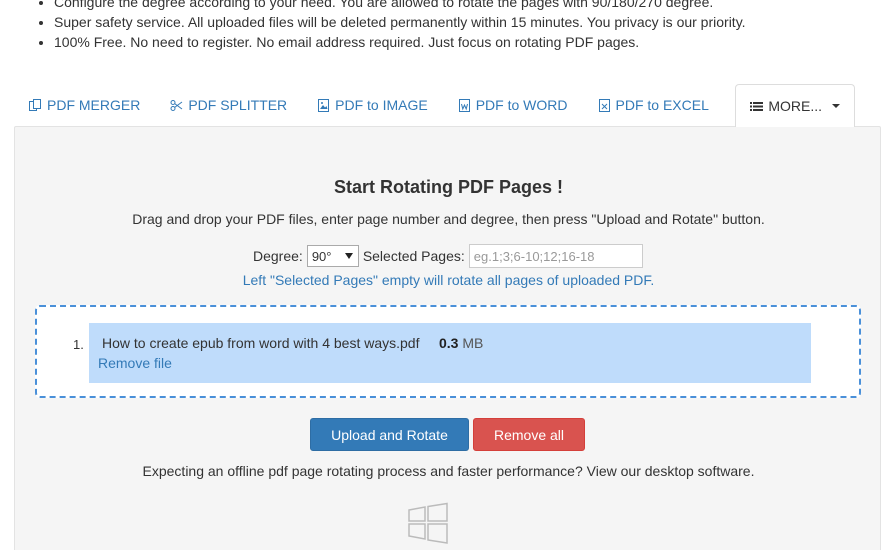 Image resolution: width=895 pixels, height=550 pixels. What do you see at coordinates (428, 523) in the screenshot?
I see `windows-icon` at bounding box center [428, 523].